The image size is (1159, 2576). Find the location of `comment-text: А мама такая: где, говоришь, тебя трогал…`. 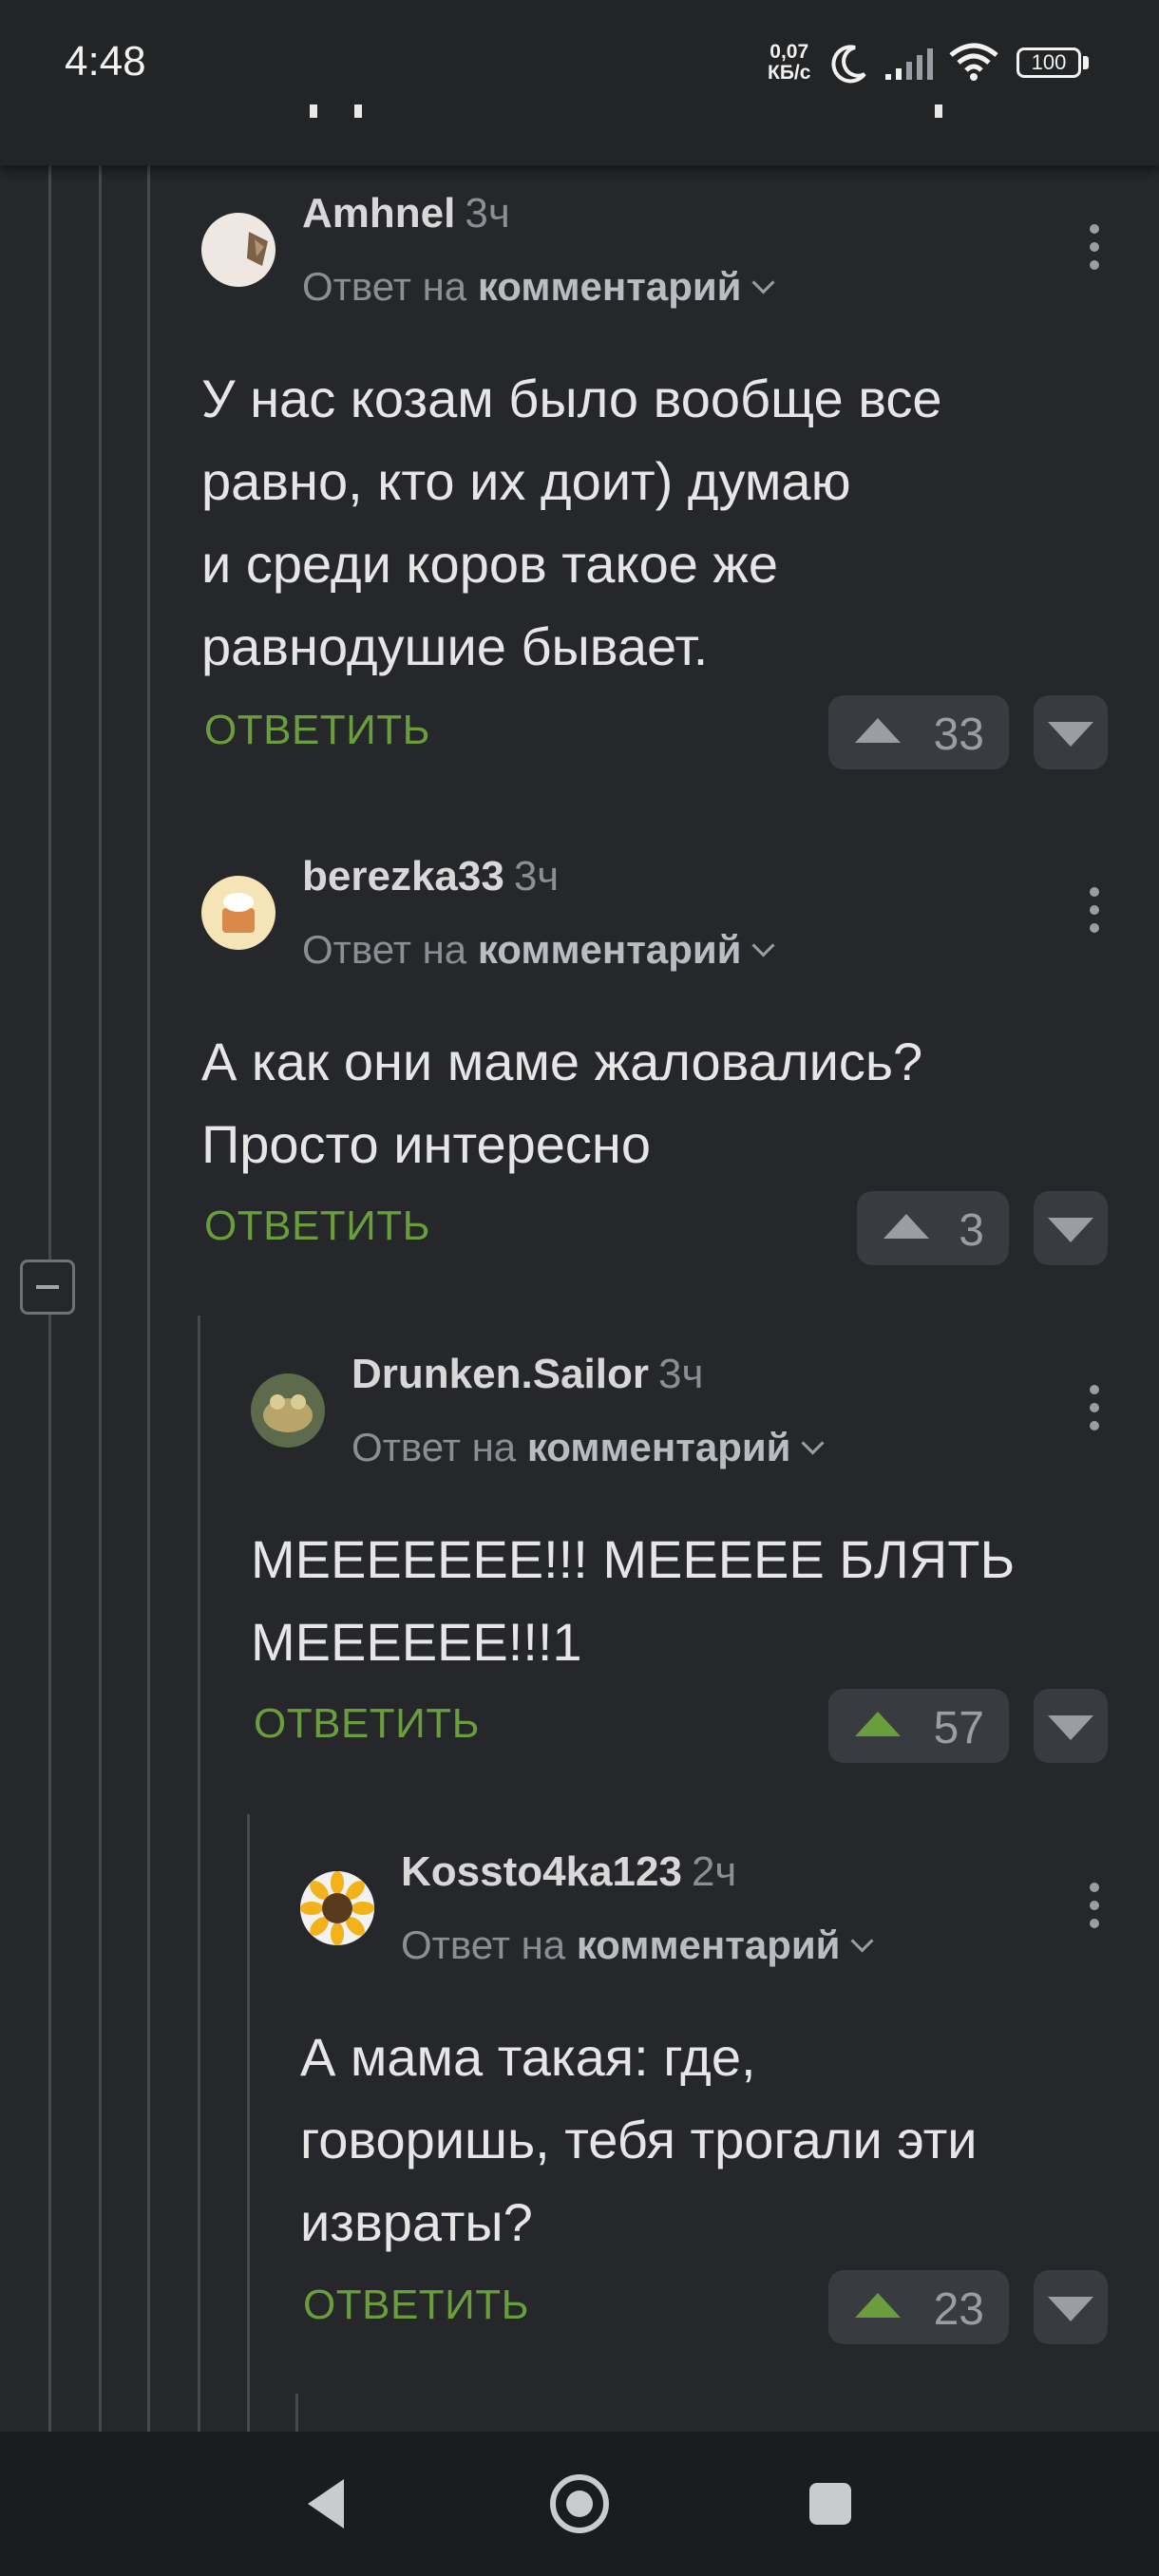

comment-text: А мама такая: где, говоришь, тебя трогал… is located at coordinates (639, 2139).